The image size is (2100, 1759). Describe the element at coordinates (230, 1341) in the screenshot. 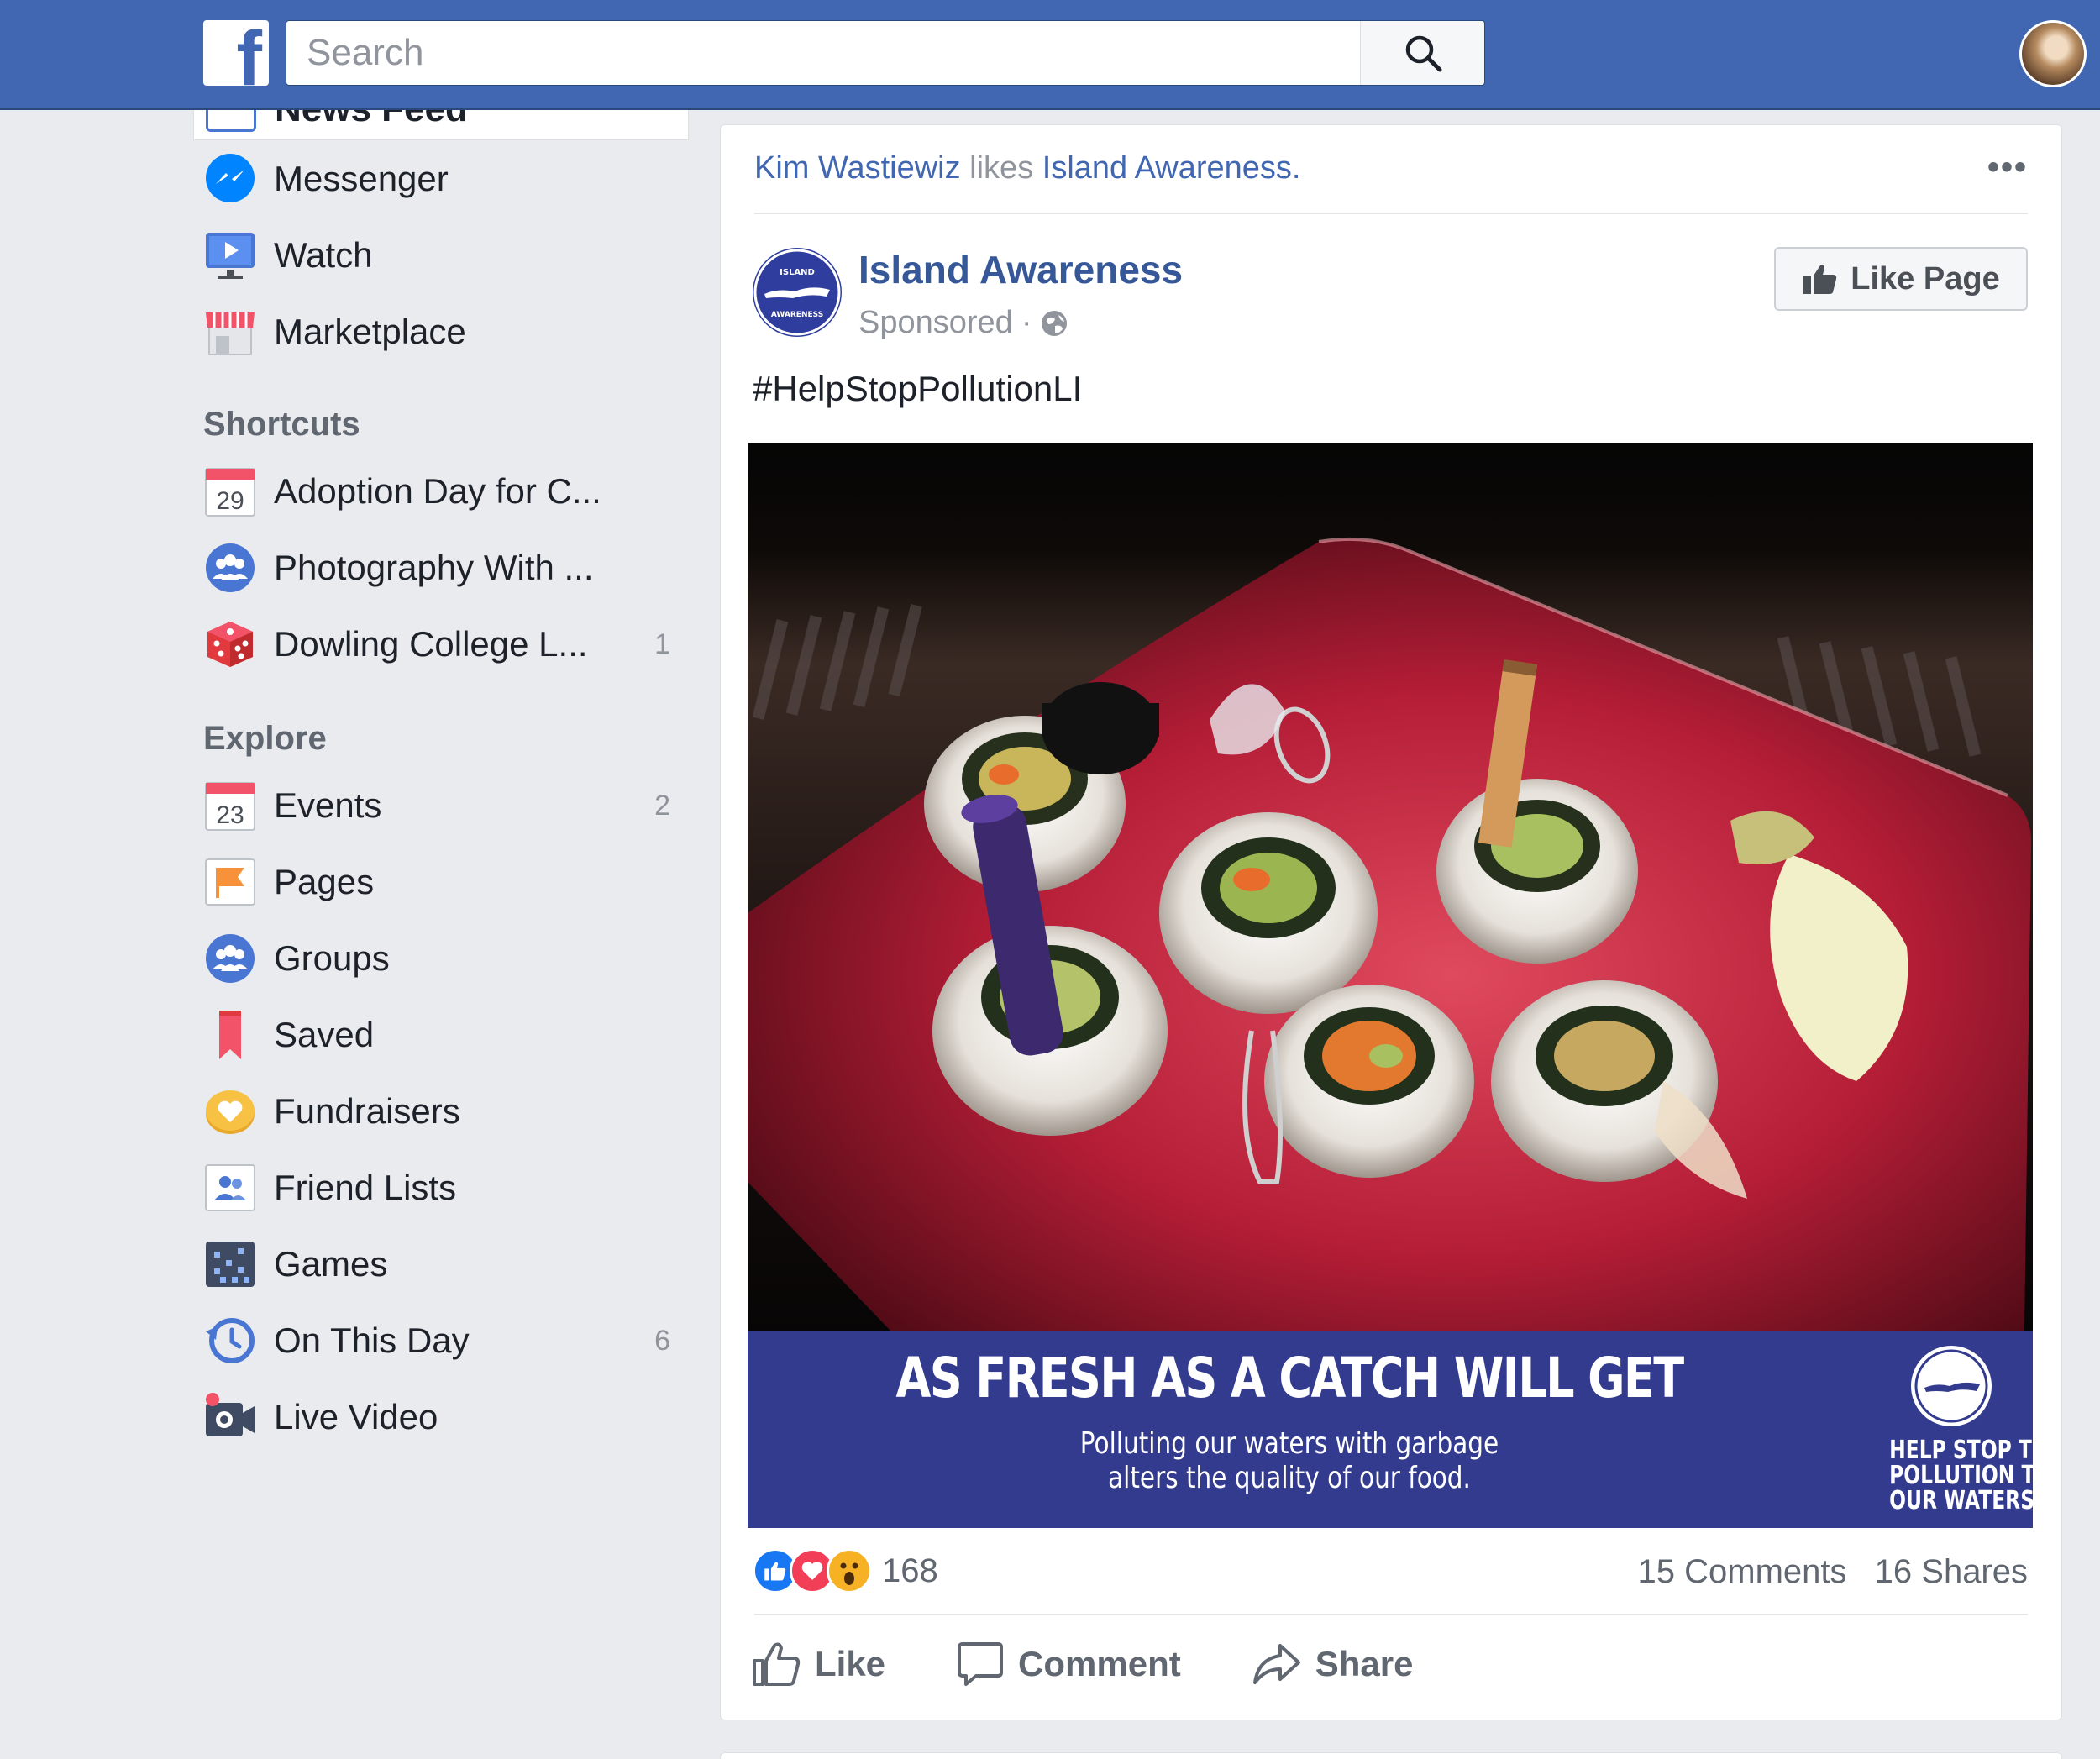

I see `history-icon` at that location.